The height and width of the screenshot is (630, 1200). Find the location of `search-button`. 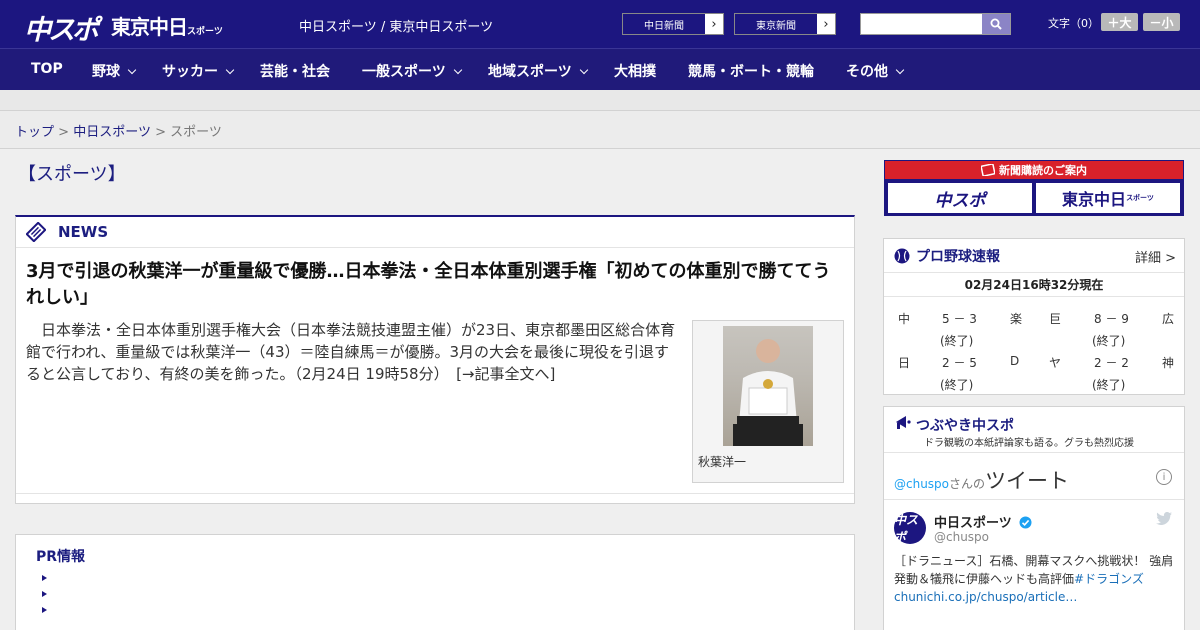

search-button is located at coordinates (996, 24).